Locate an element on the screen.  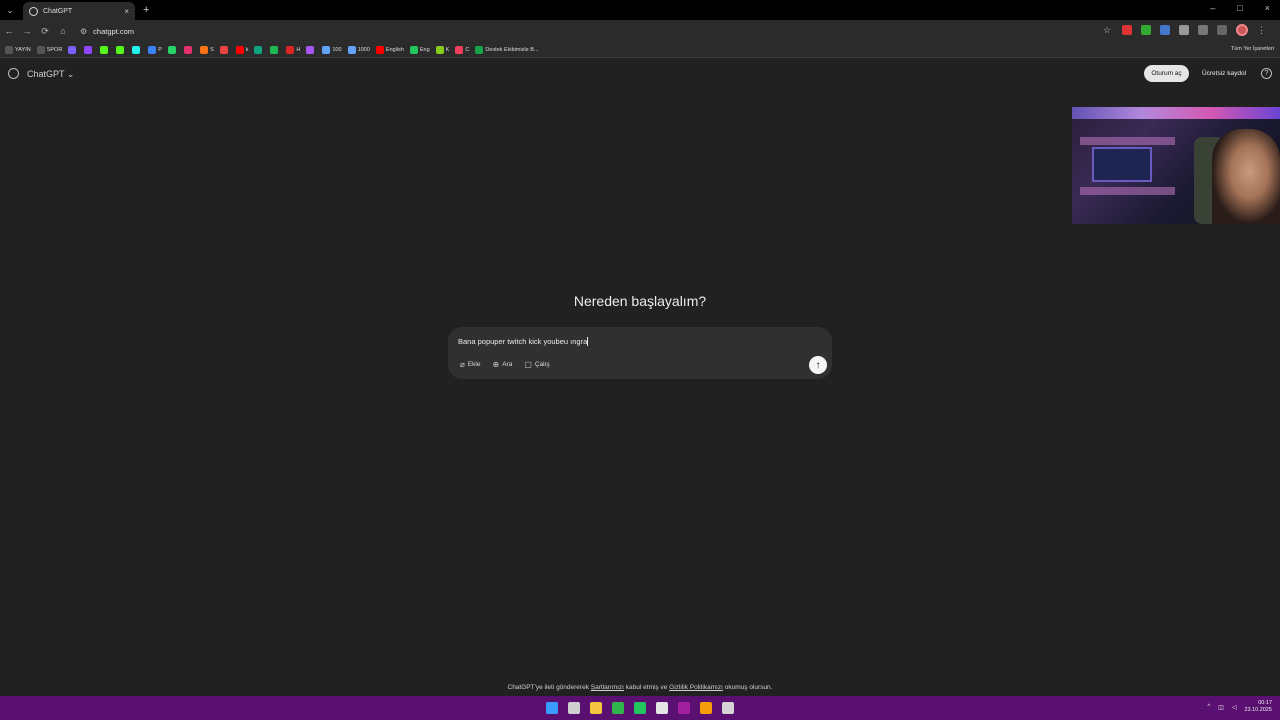
streamer is located at coordinates (1246, 176).